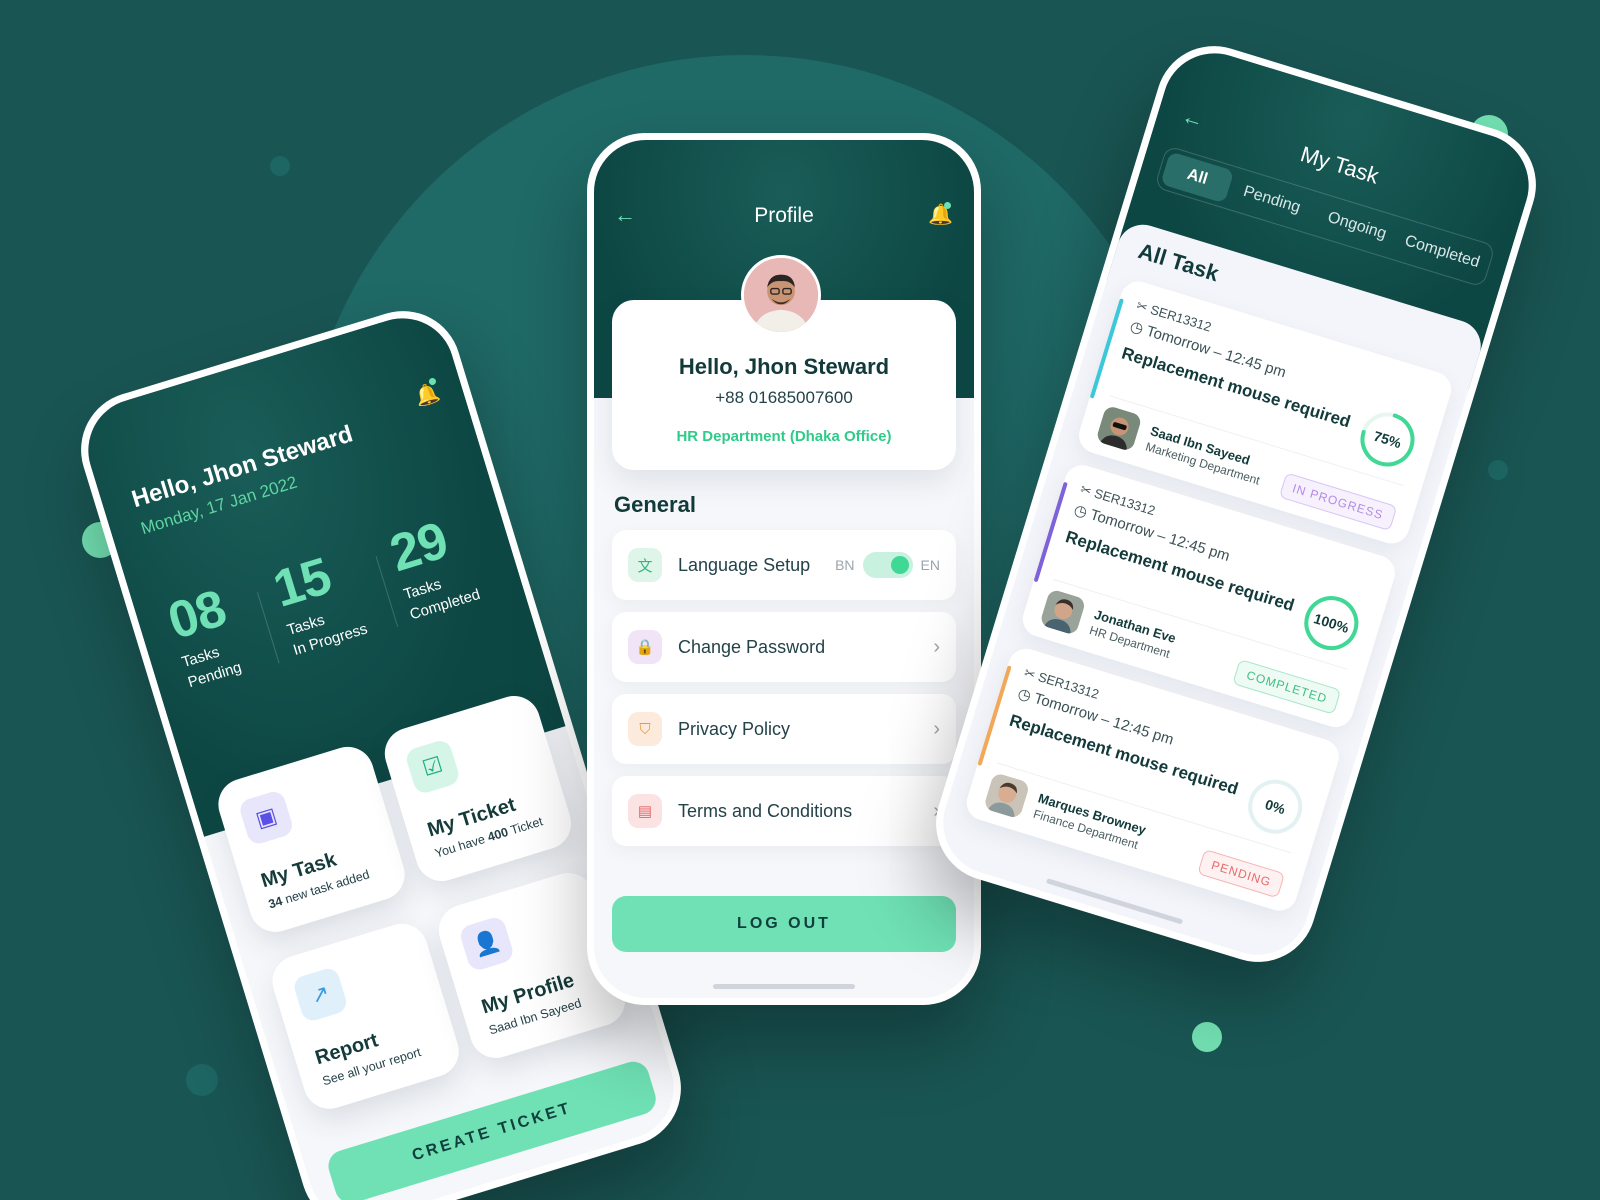  I want to click on section-title: General, so click(655, 504).